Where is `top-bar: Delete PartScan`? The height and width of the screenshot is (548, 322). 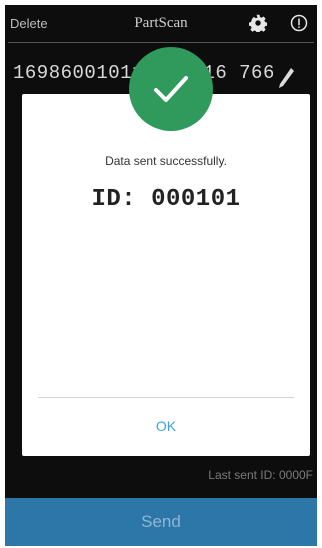 top-bar: Delete PartScan is located at coordinates (161, 24).